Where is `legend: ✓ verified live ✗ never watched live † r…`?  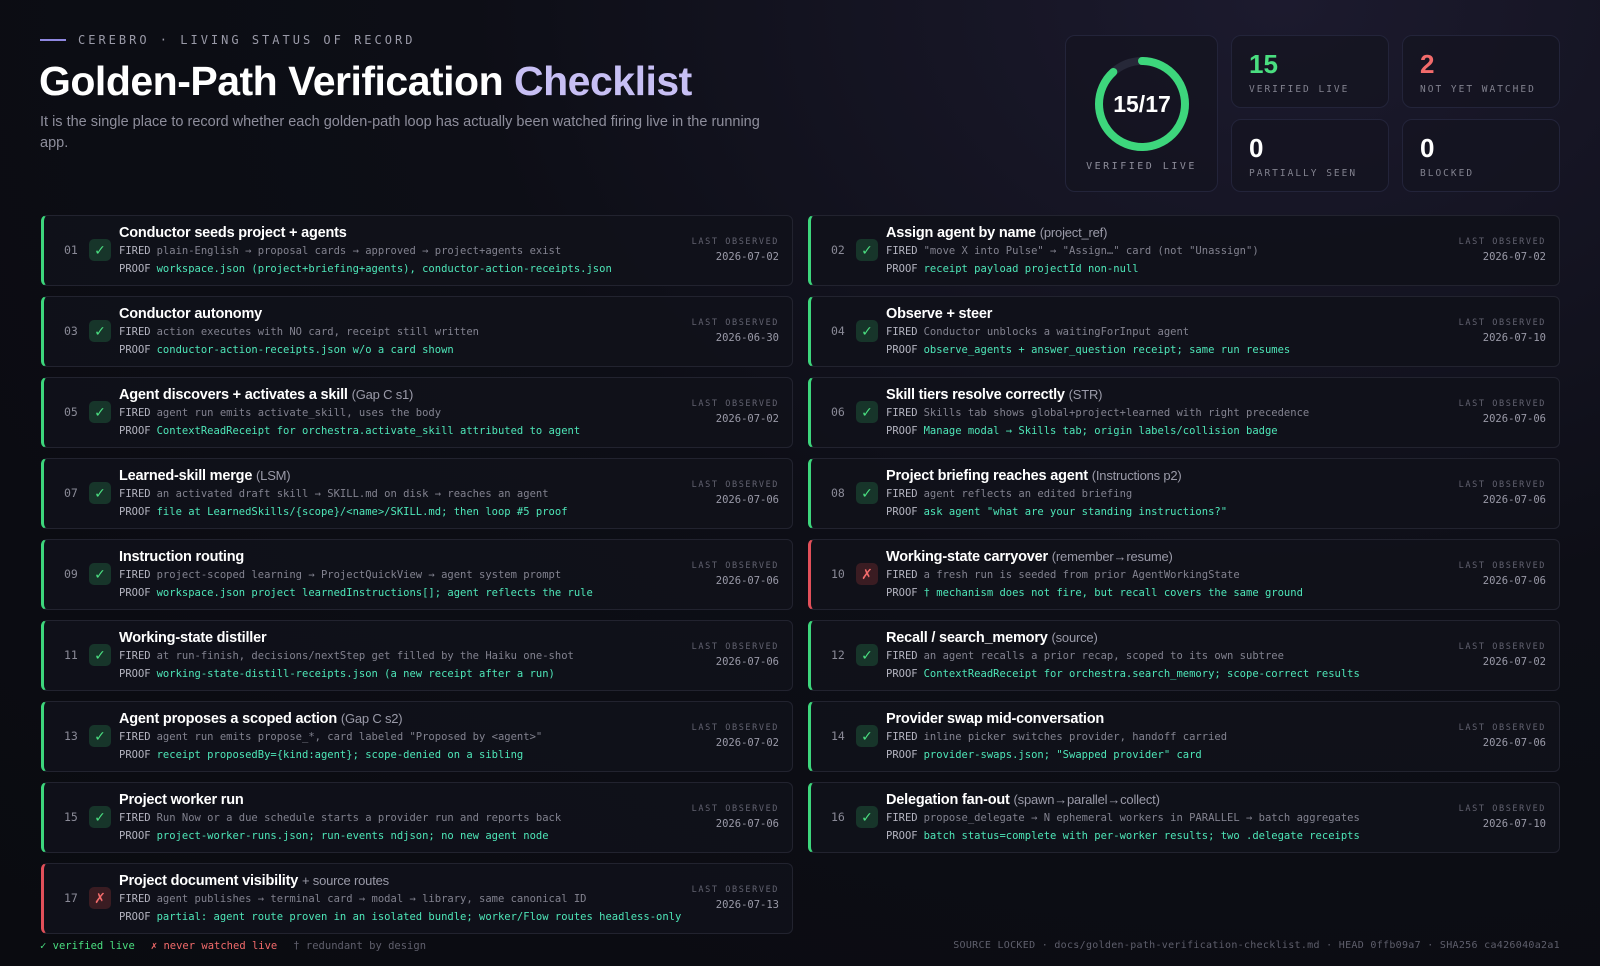
legend: ✓ verified live ✗ never watched live † r… is located at coordinates (233, 946).